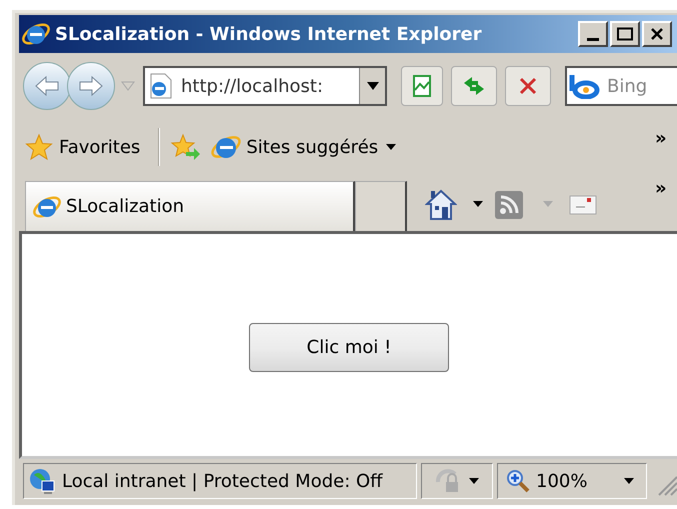 This screenshot has height=509, width=677. I want to click on favorites-button: Favorites, so click(82, 147).